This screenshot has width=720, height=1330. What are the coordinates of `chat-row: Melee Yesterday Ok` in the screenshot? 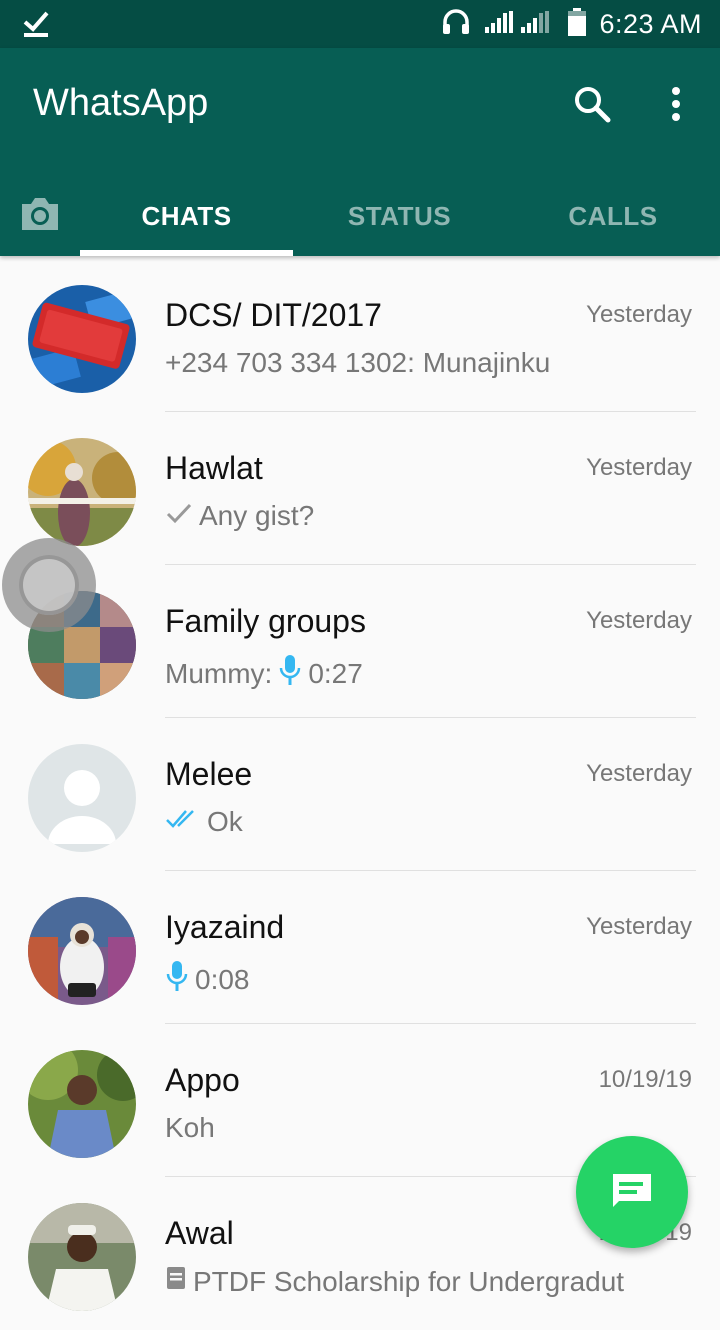 It's located at (360, 794).